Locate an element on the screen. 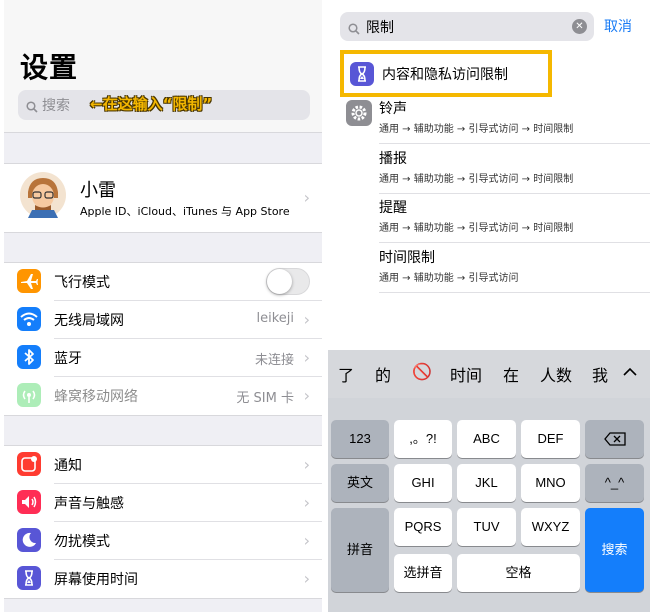  avatar is located at coordinates (43, 195).